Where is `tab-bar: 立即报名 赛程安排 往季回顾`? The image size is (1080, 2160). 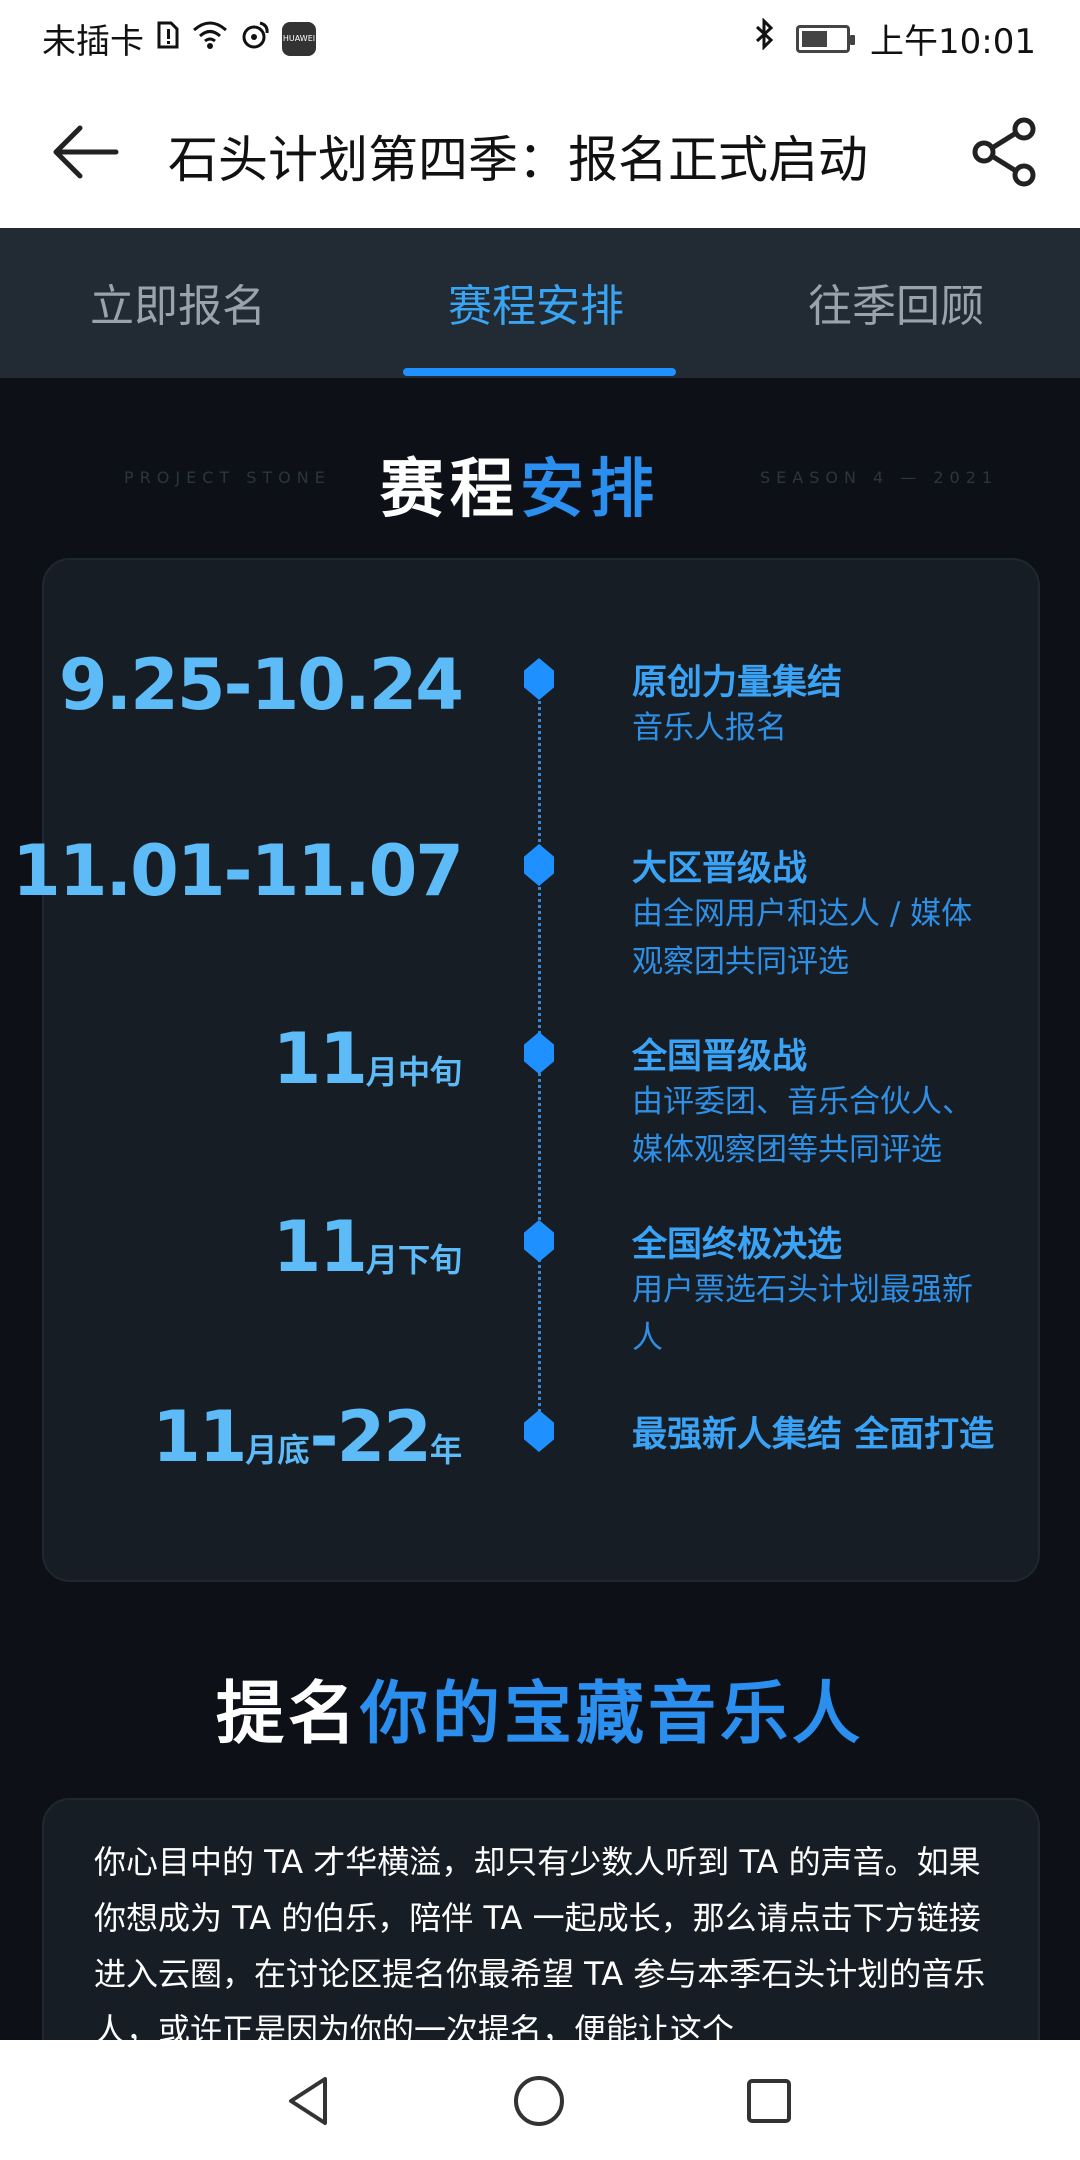
tab-bar: 立即报名 赛程安排 往季回顾 is located at coordinates (540, 303).